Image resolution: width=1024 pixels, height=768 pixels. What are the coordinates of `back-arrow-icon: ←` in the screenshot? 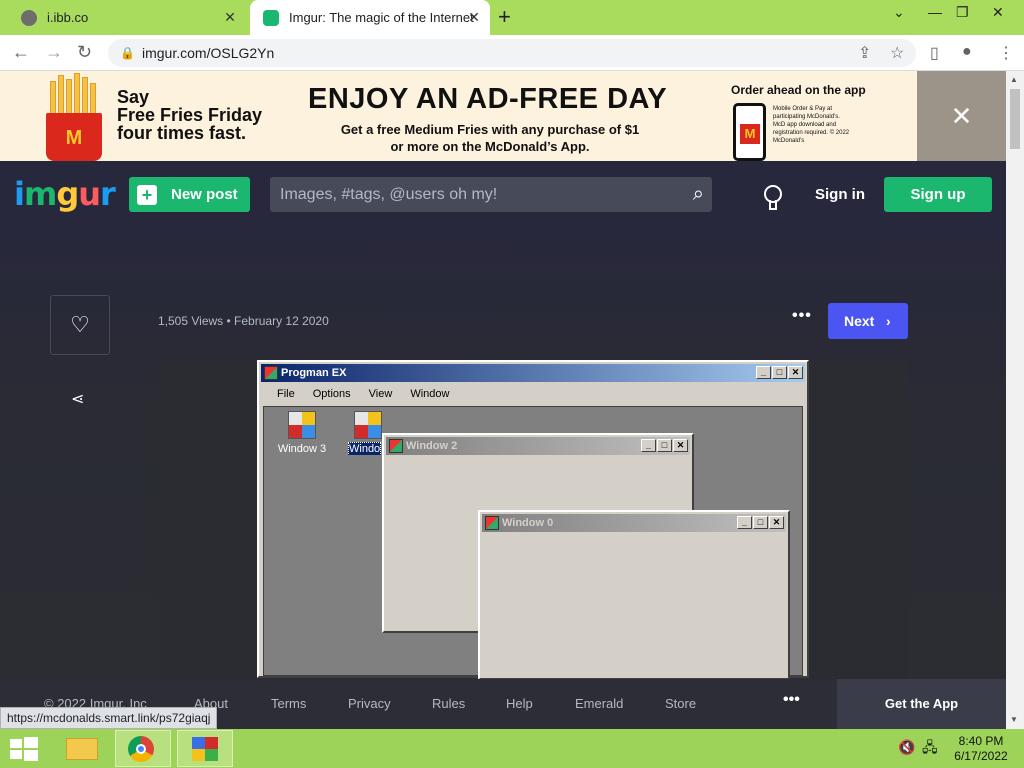 It's located at (21, 52).